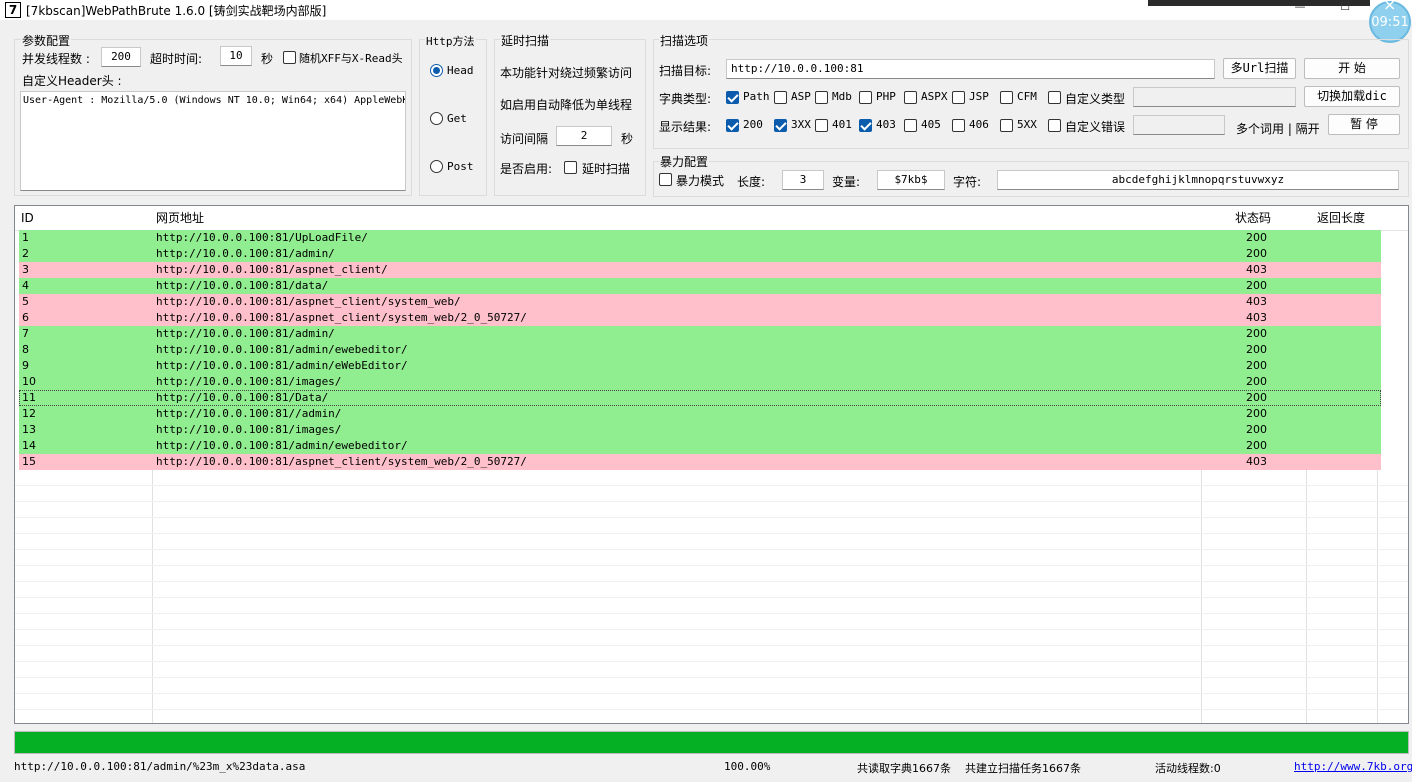 The height and width of the screenshot is (782, 1412). What do you see at coordinates (1256, 301) in the screenshot?
I see `cell-status: 403` at bounding box center [1256, 301].